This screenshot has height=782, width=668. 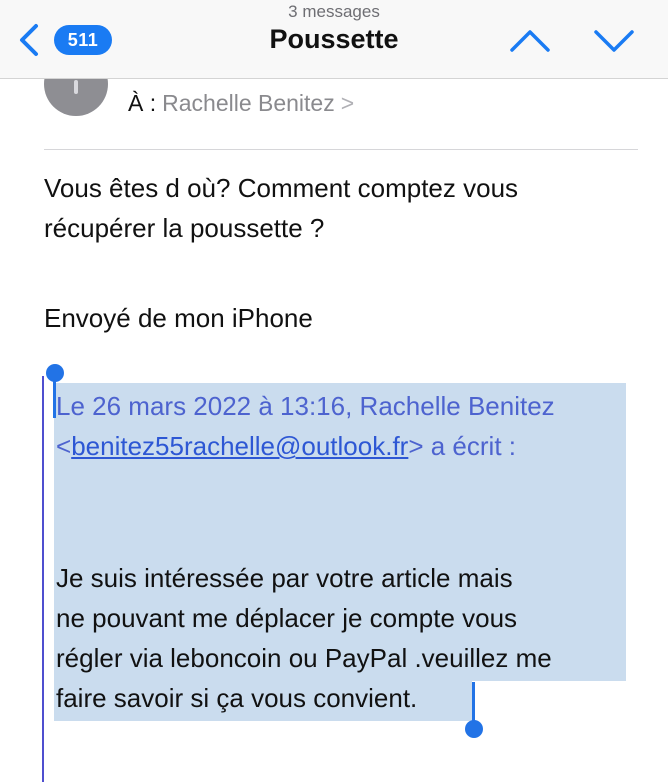 What do you see at coordinates (474, 729) in the screenshot?
I see `selection-end-handle` at bounding box center [474, 729].